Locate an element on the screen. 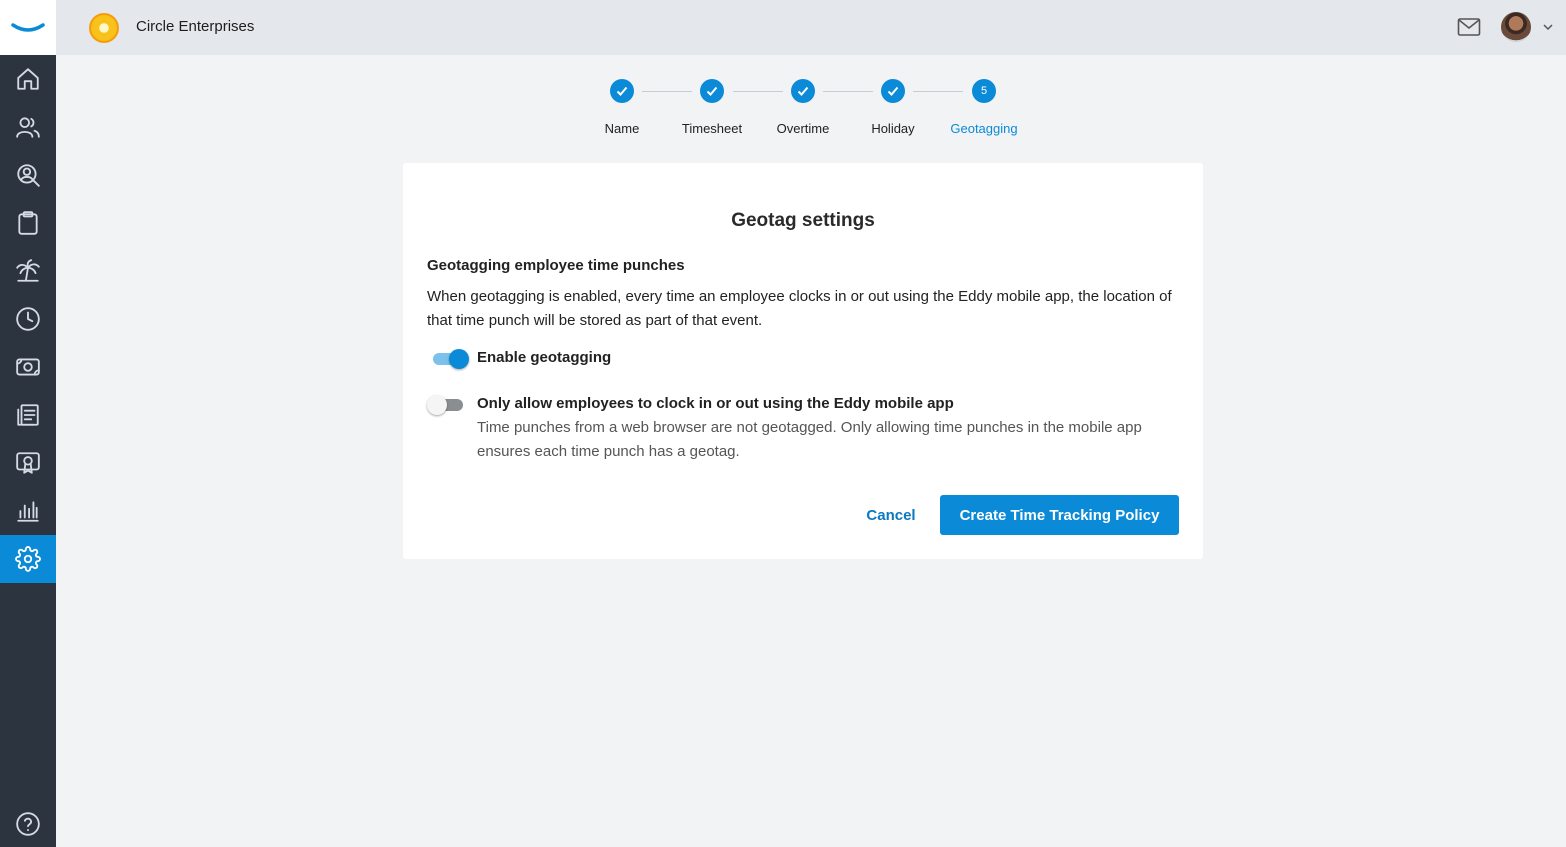 The width and height of the screenshot is (1566, 847). sidebar-item-people is located at coordinates (28, 127).